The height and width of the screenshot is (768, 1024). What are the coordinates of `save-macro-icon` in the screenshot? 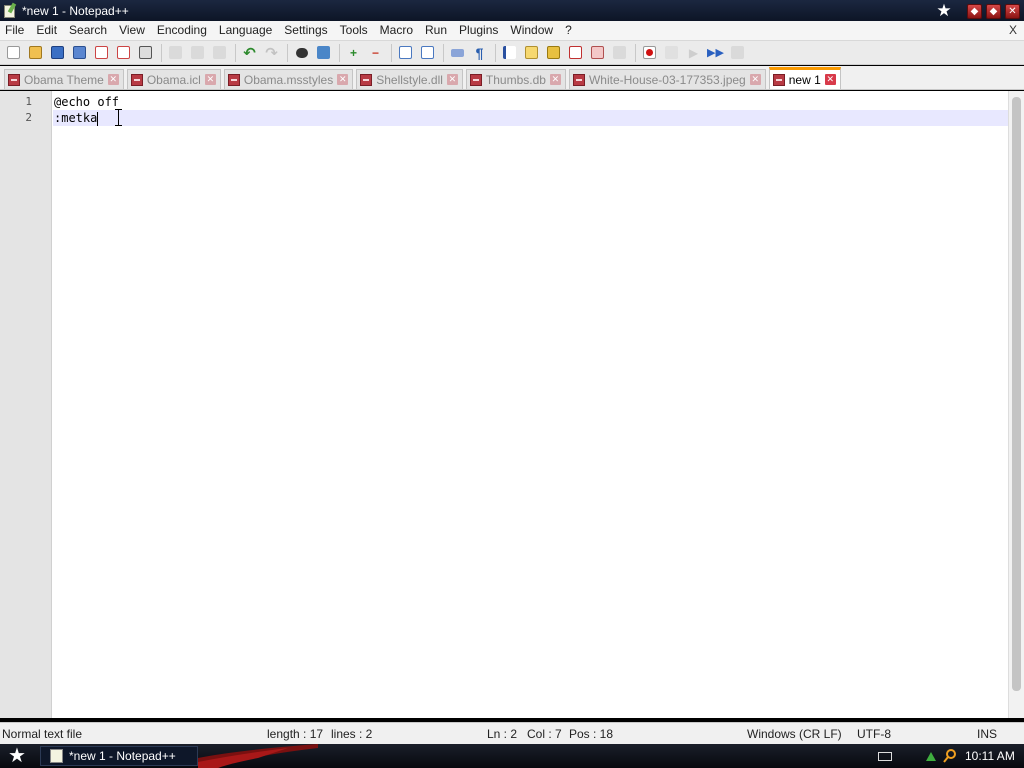 It's located at (737, 52).